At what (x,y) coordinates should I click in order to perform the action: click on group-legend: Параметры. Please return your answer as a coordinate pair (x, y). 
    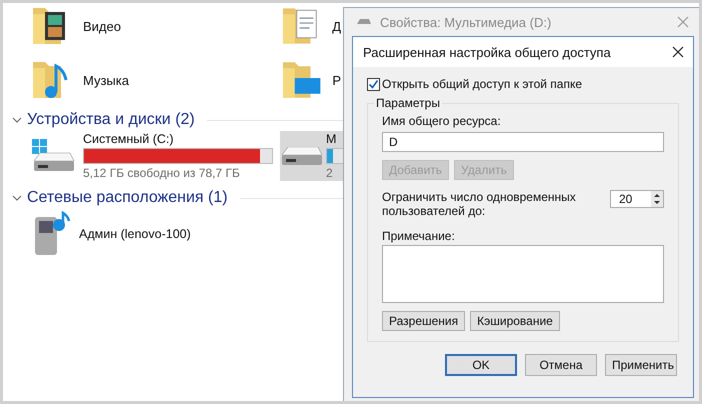
    Looking at the image, I should click on (408, 103).